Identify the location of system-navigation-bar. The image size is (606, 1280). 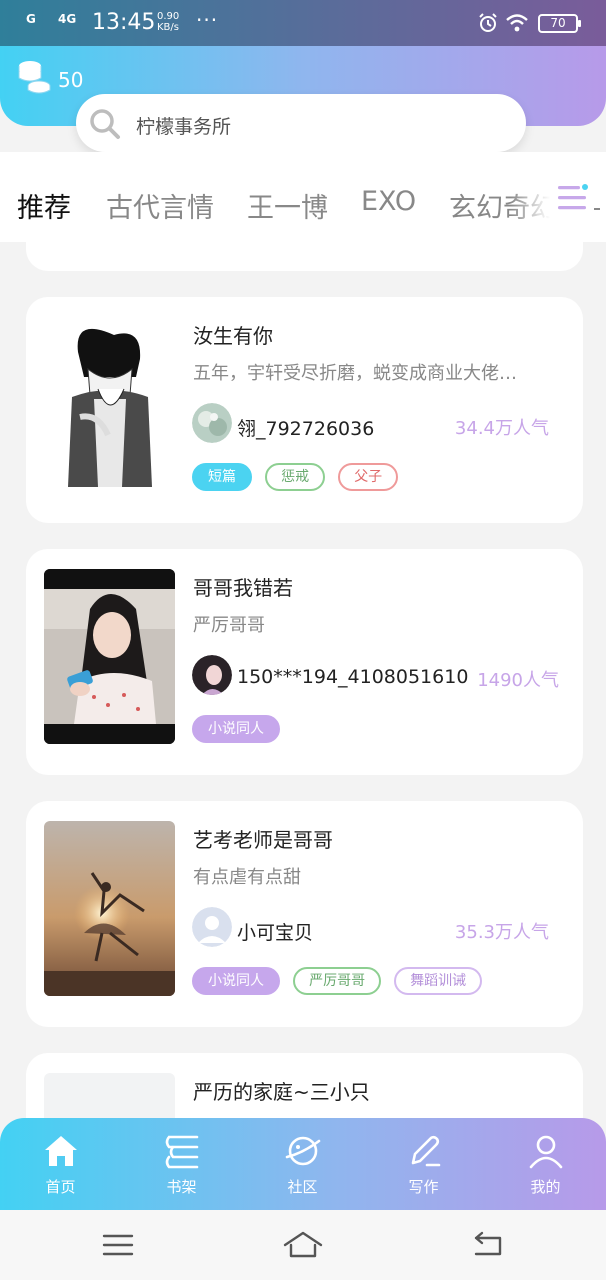
(303, 1245).